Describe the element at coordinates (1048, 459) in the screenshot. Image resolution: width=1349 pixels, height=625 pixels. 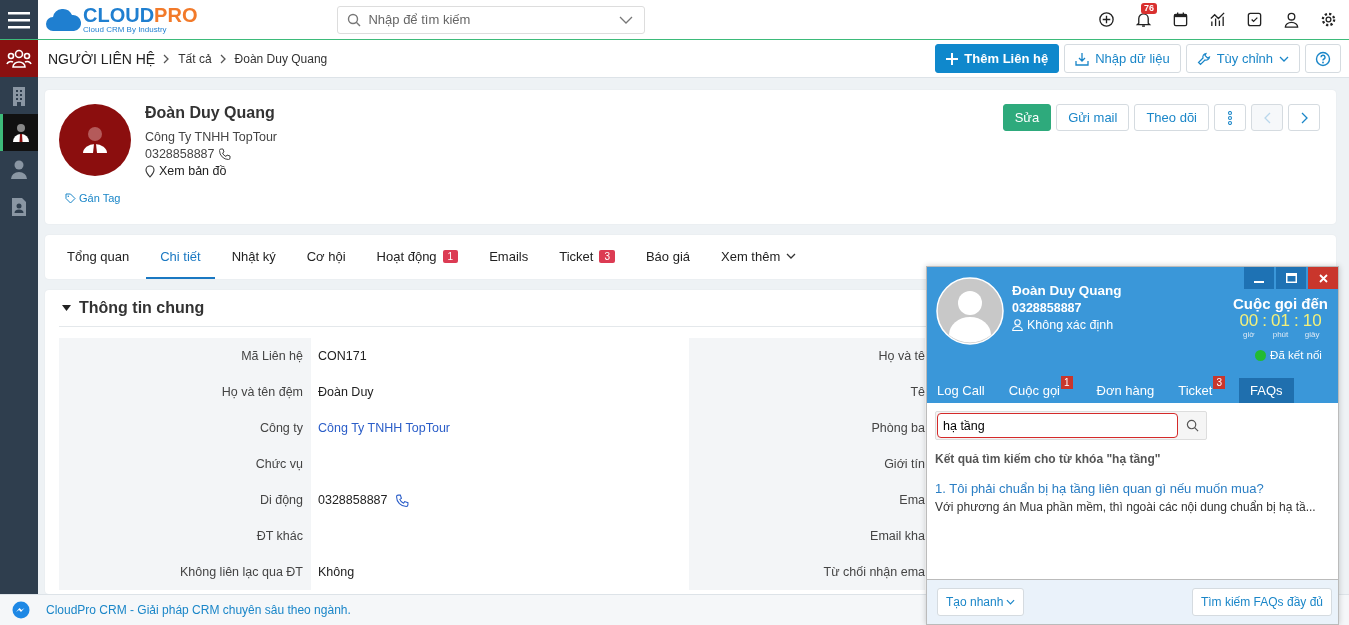
I see `results-heading: Kết quả tìm kiếm cho từ khóa "hạ tầng"` at that location.